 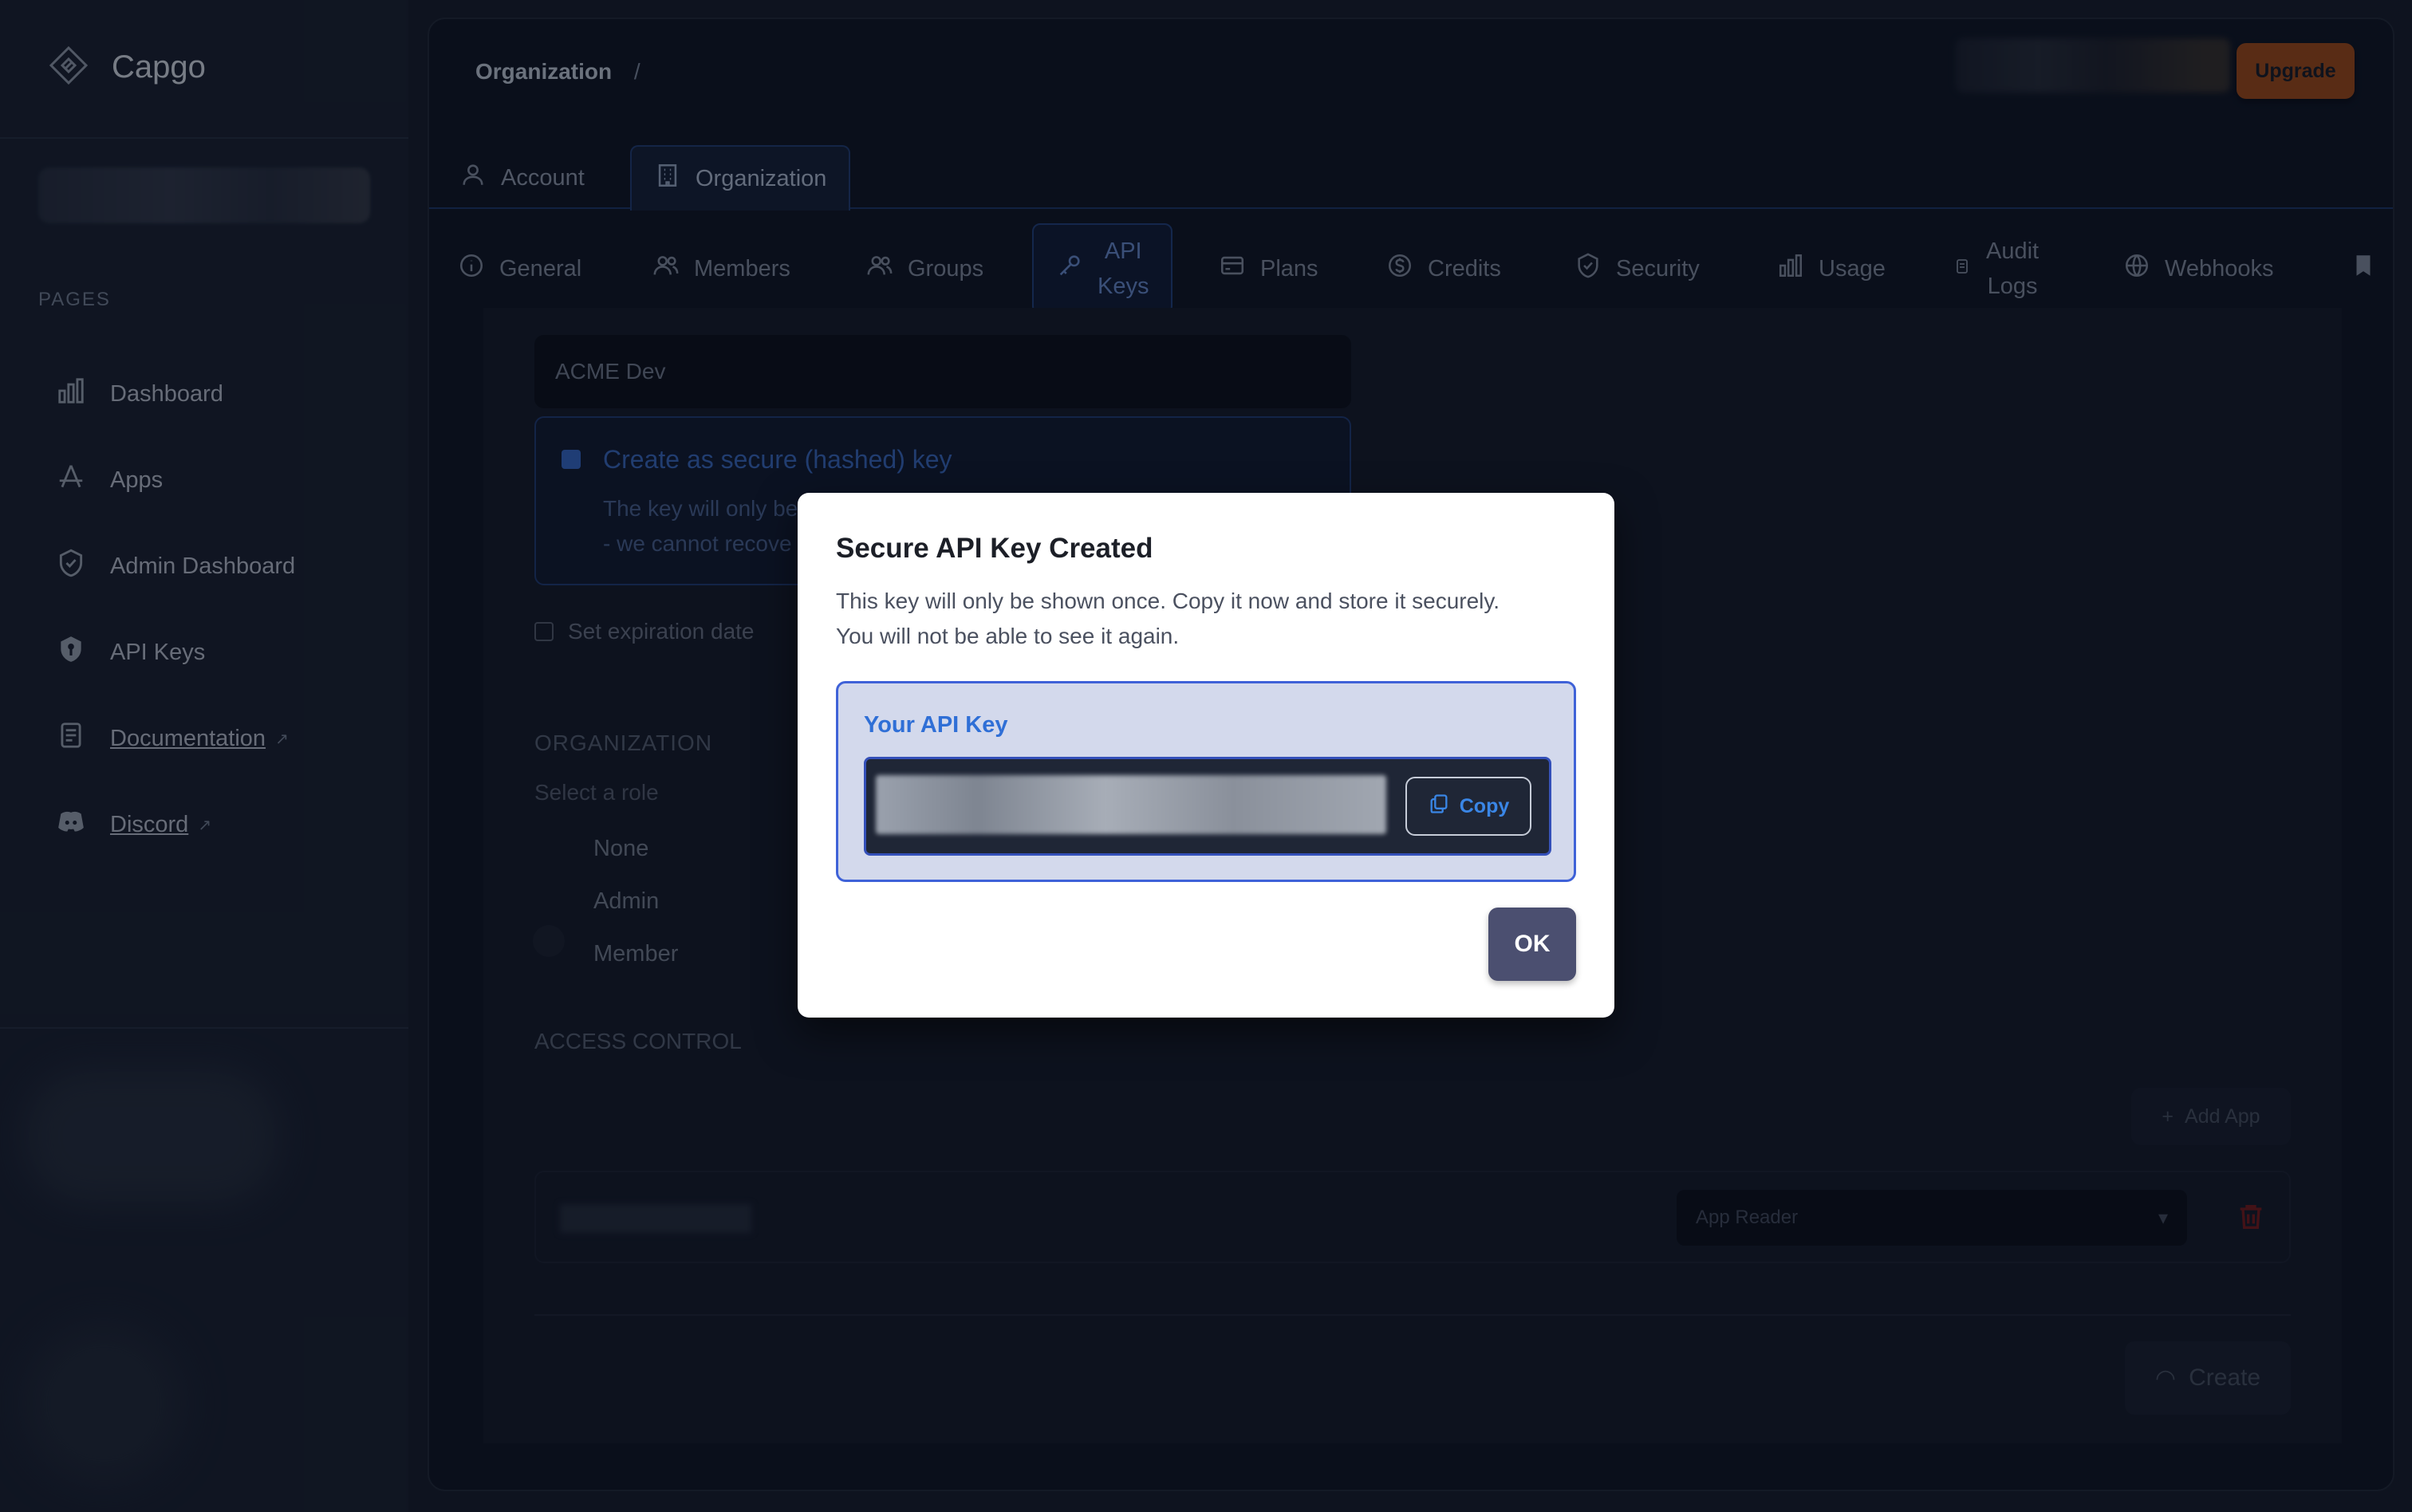 I want to click on clipboard-icon, so click(x=1439, y=807).